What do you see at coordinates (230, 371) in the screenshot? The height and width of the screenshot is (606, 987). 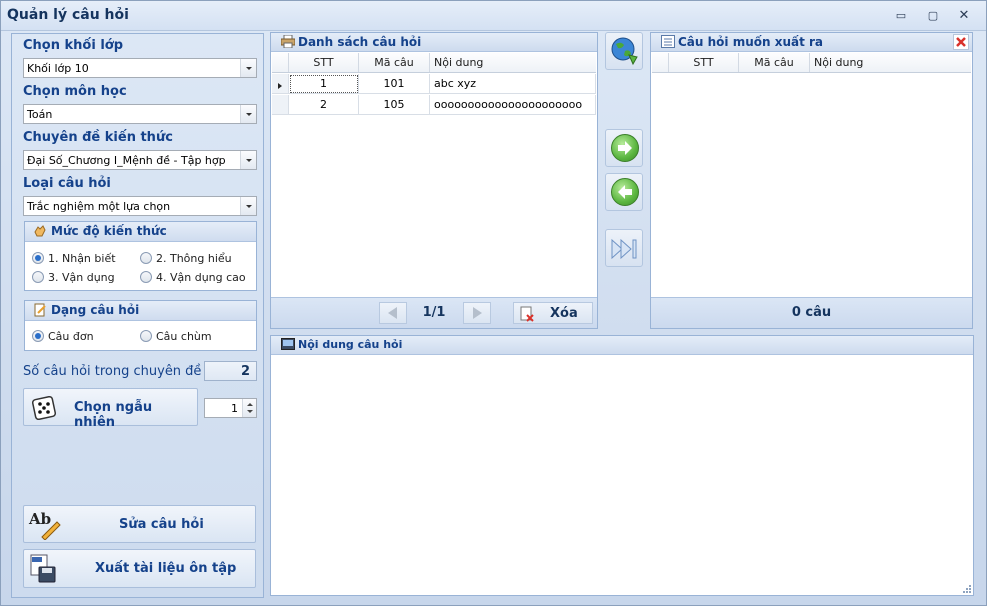 I see `question-count-value: 2` at bounding box center [230, 371].